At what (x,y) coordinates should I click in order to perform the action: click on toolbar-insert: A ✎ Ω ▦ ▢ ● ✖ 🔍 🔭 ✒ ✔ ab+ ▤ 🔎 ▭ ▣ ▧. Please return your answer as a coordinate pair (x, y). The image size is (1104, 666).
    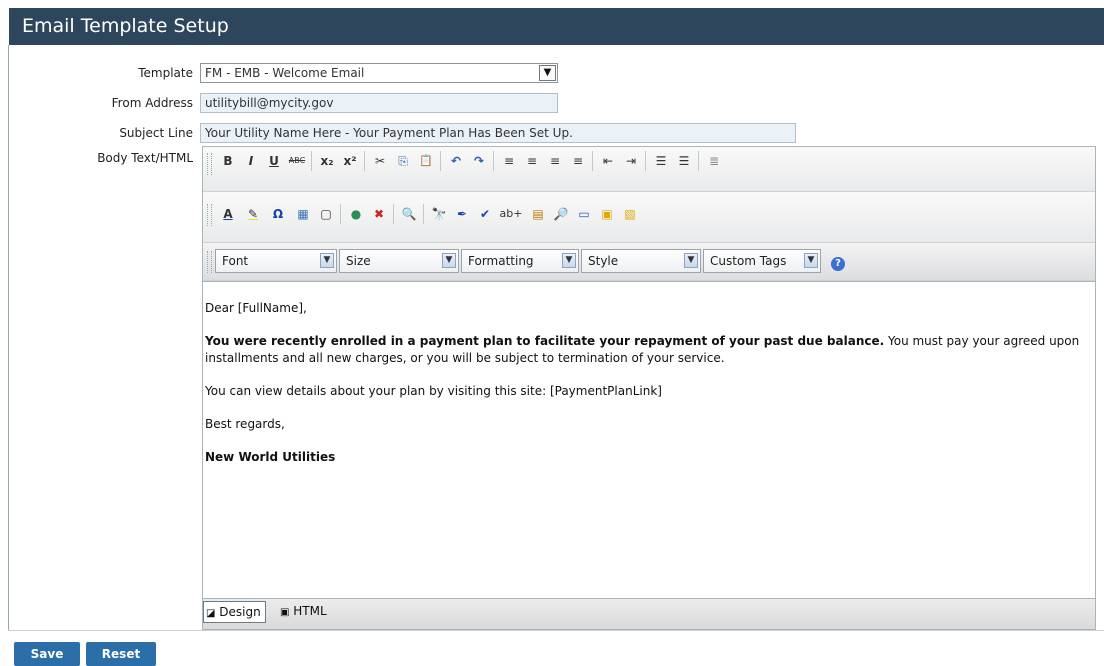
    Looking at the image, I should click on (649, 217).